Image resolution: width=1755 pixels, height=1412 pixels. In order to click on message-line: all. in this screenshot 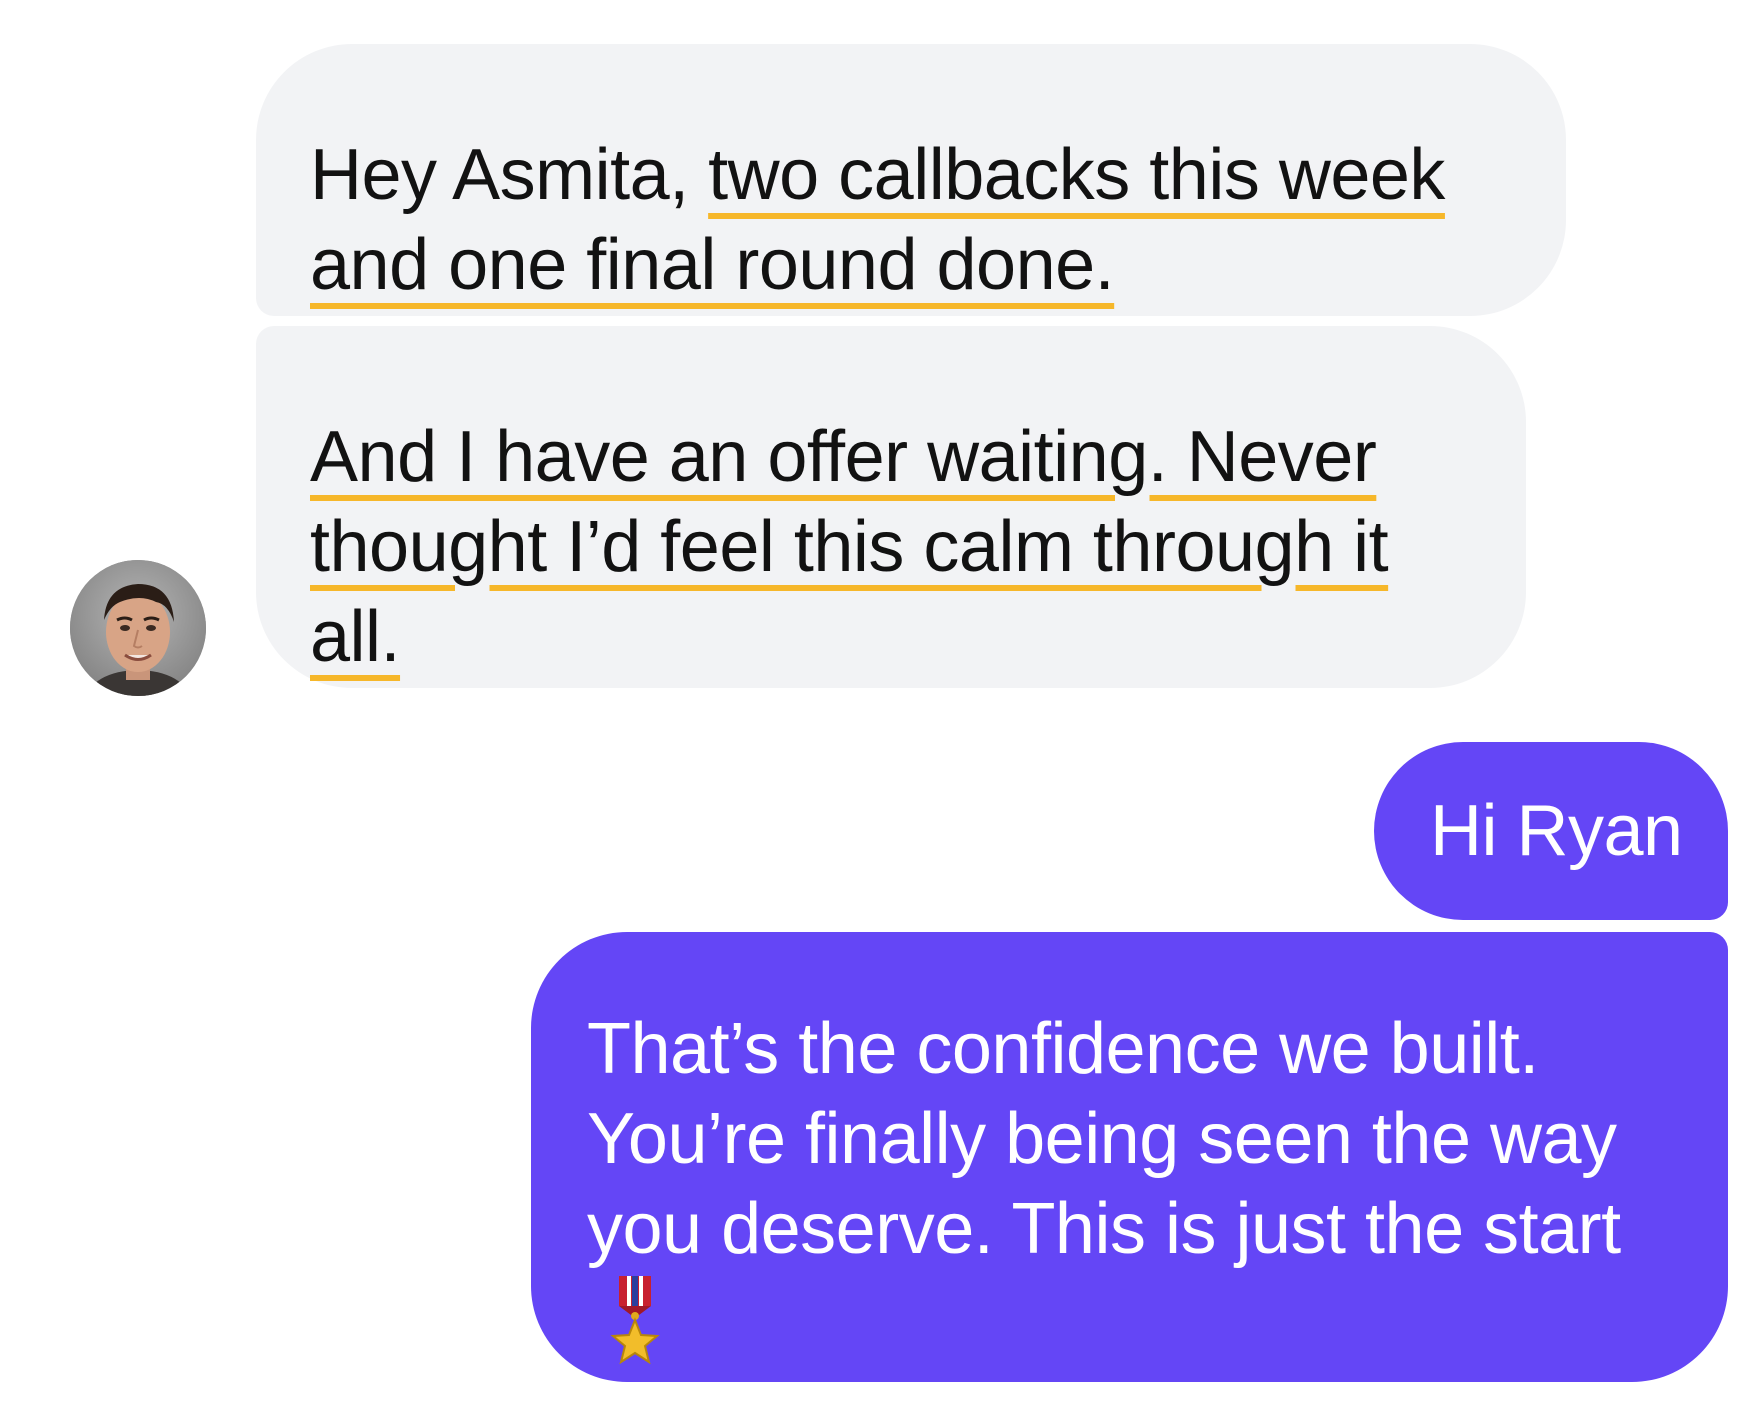, I will do `click(898, 637)`.